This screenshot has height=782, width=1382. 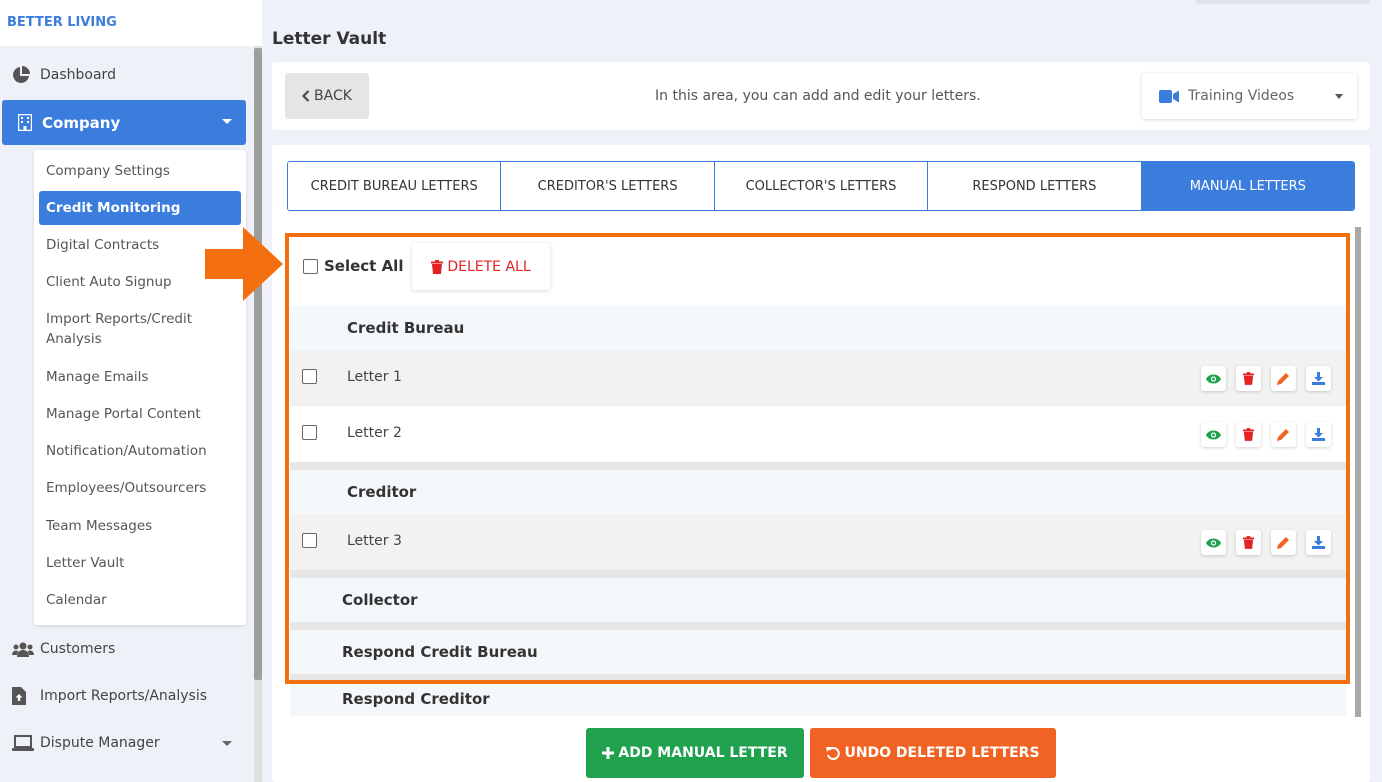 I want to click on submenu-letter-vault: Letter Vault, so click(x=141, y=563).